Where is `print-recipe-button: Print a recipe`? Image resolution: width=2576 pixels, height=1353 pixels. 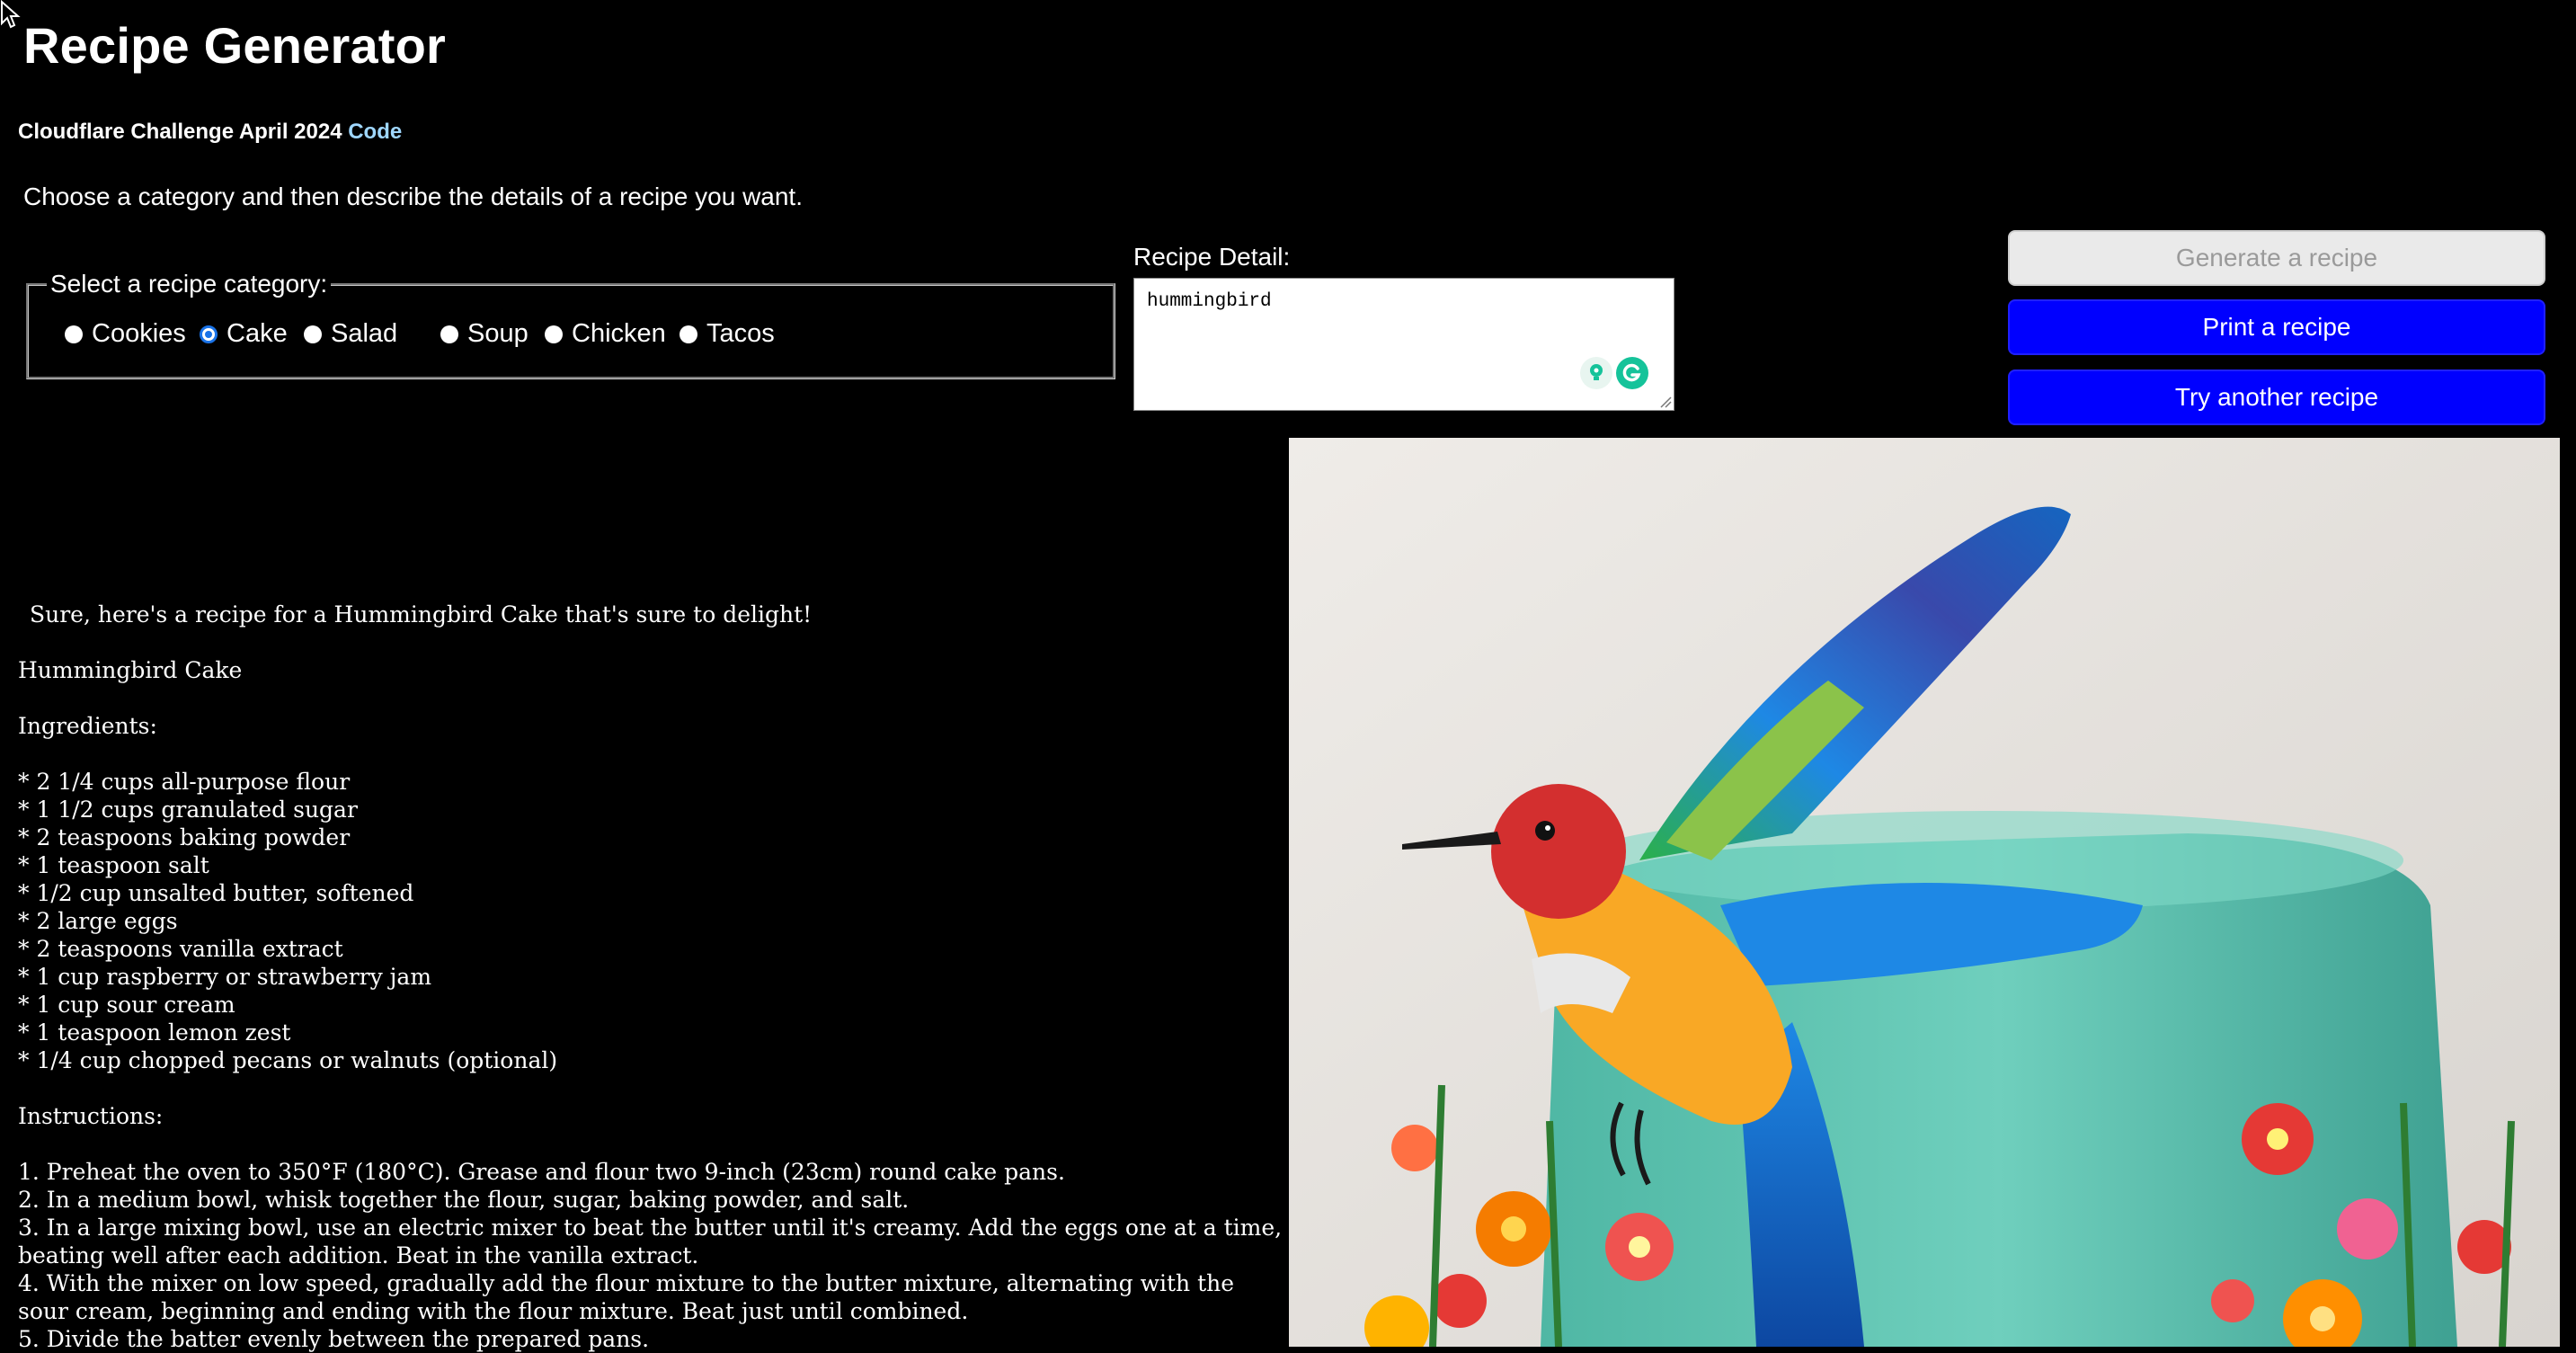 print-recipe-button: Print a recipe is located at coordinates (2276, 327).